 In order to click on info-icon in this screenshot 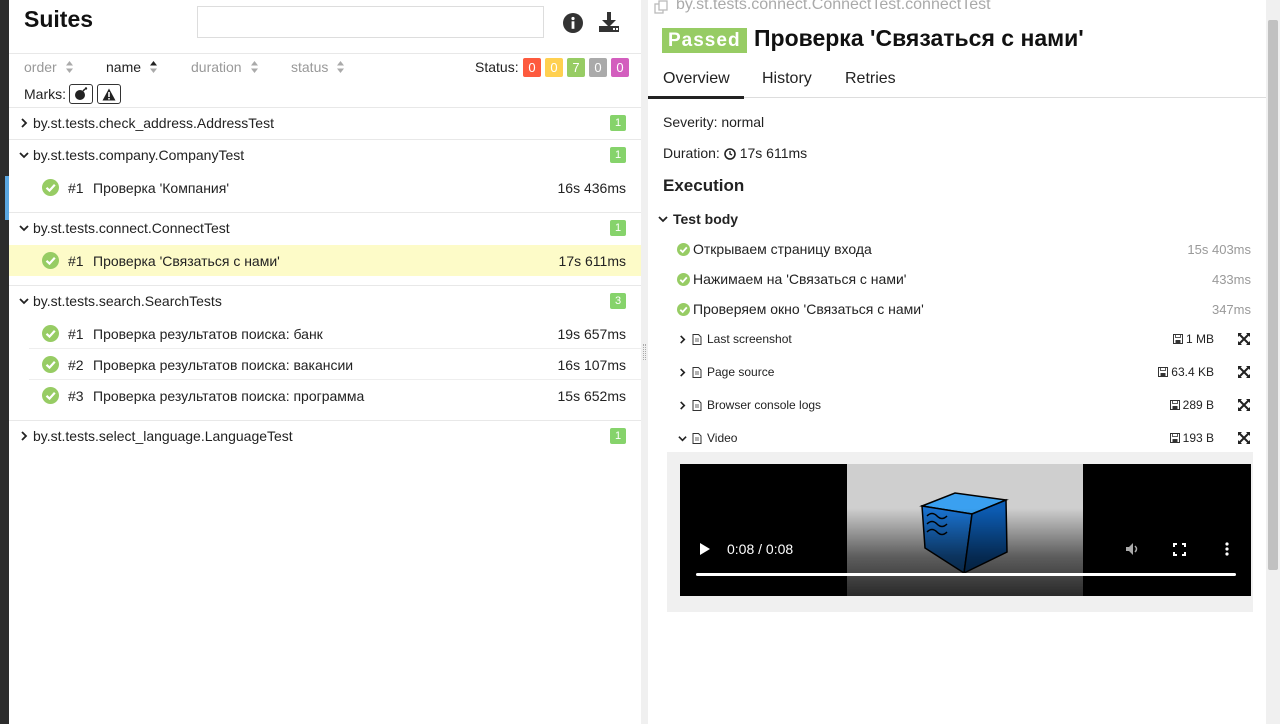, I will do `click(573, 23)`.